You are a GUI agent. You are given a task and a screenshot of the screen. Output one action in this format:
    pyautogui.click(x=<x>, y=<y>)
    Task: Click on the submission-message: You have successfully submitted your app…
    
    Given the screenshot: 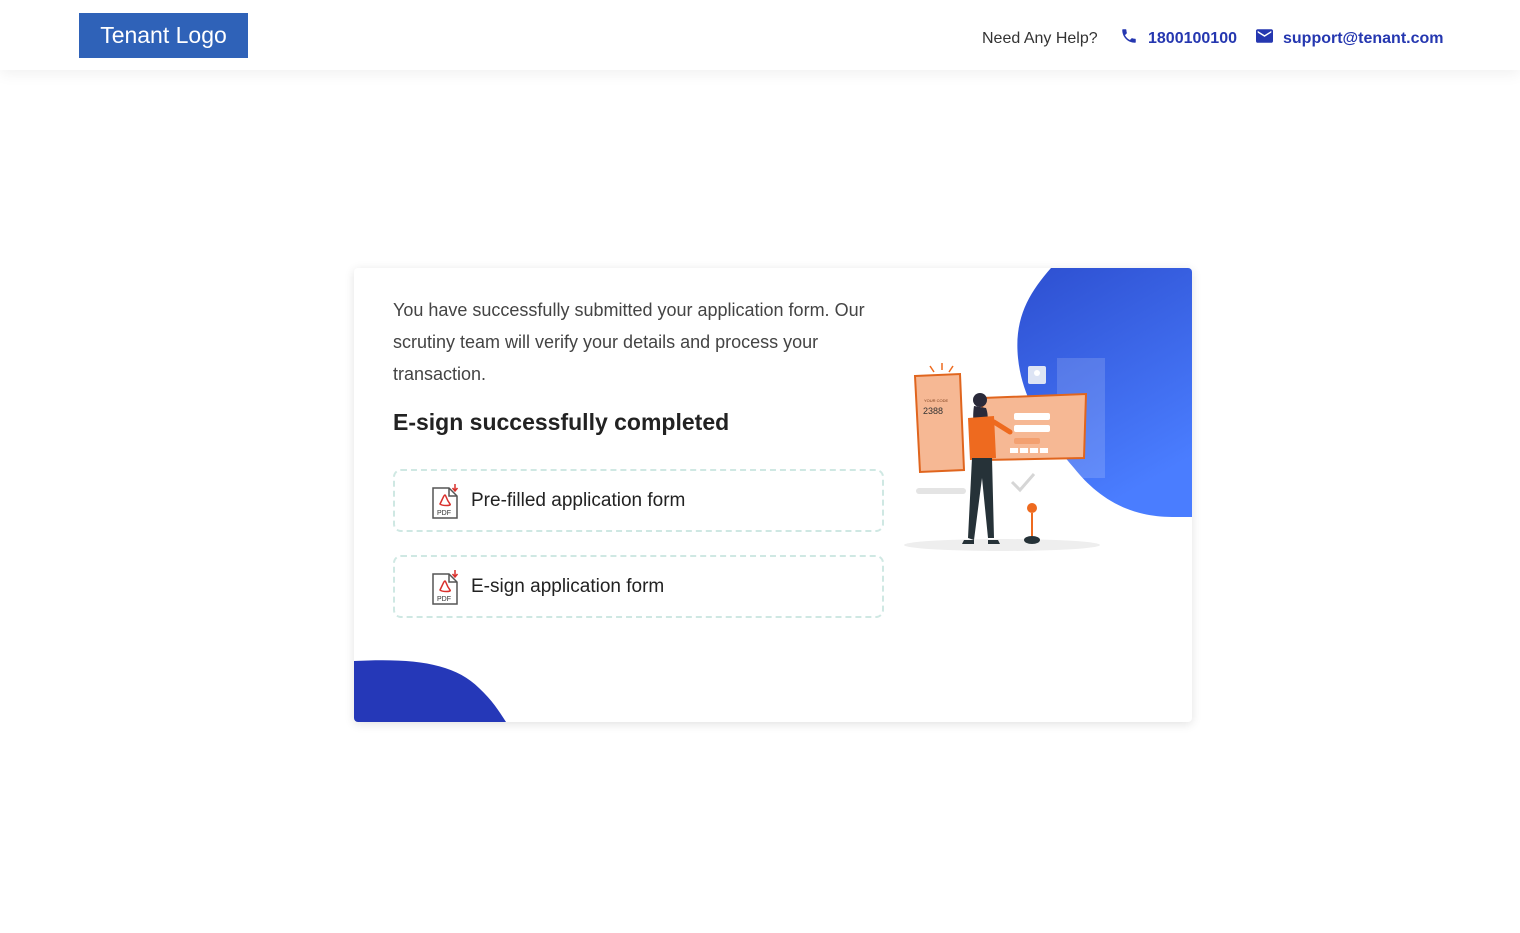 What is the action you would take?
    pyautogui.click(x=629, y=342)
    